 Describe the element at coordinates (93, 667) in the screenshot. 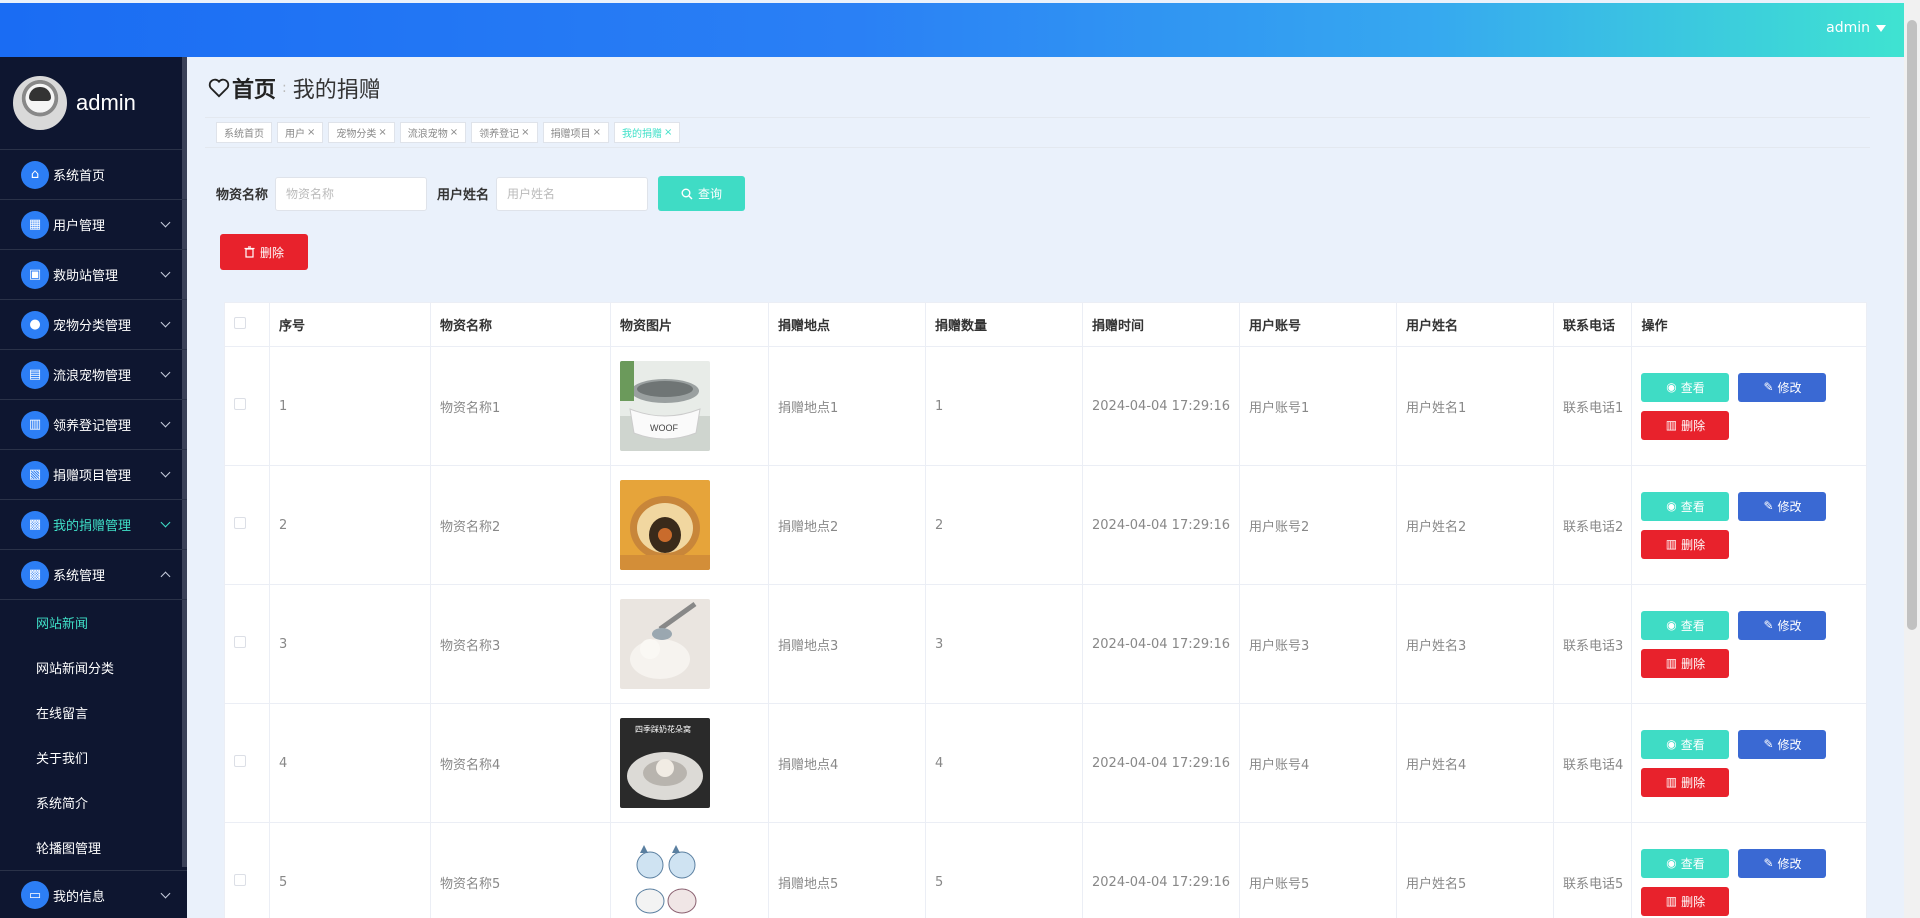

I see `sidebar-subitem-2: 网站新闻分类` at that location.